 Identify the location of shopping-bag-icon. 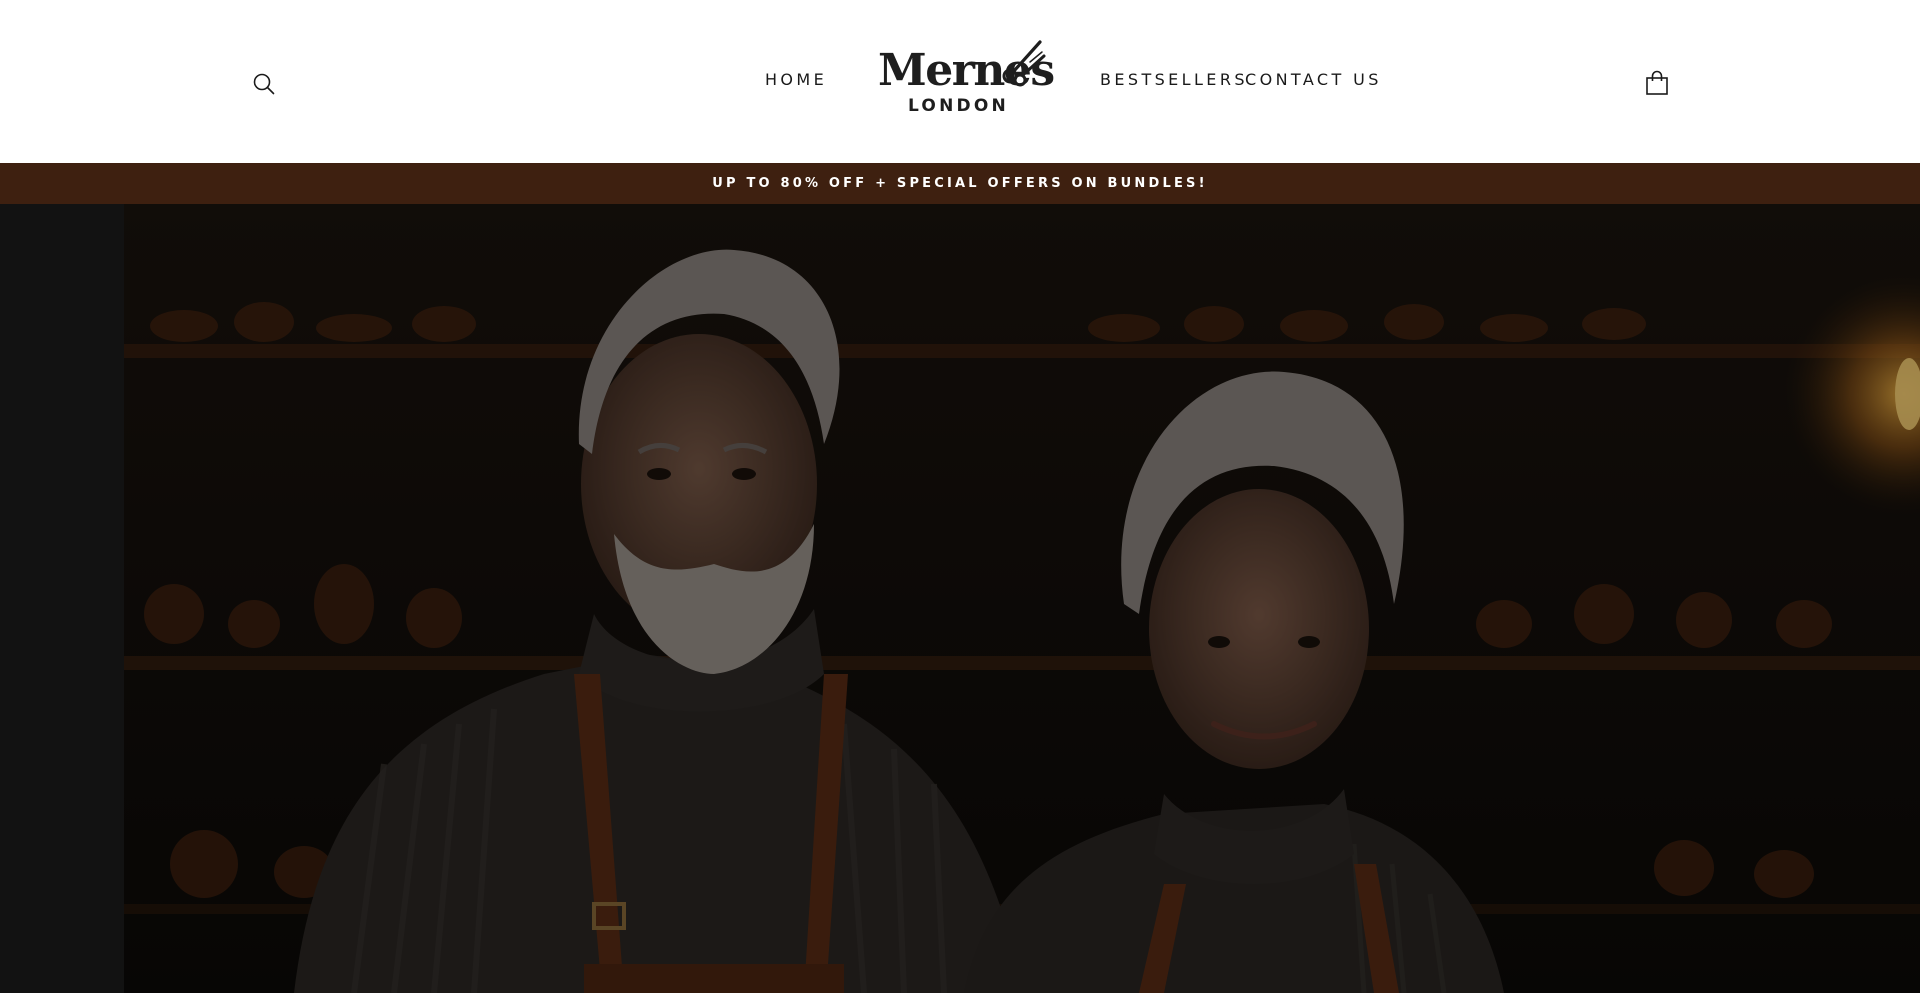
(1657, 82).